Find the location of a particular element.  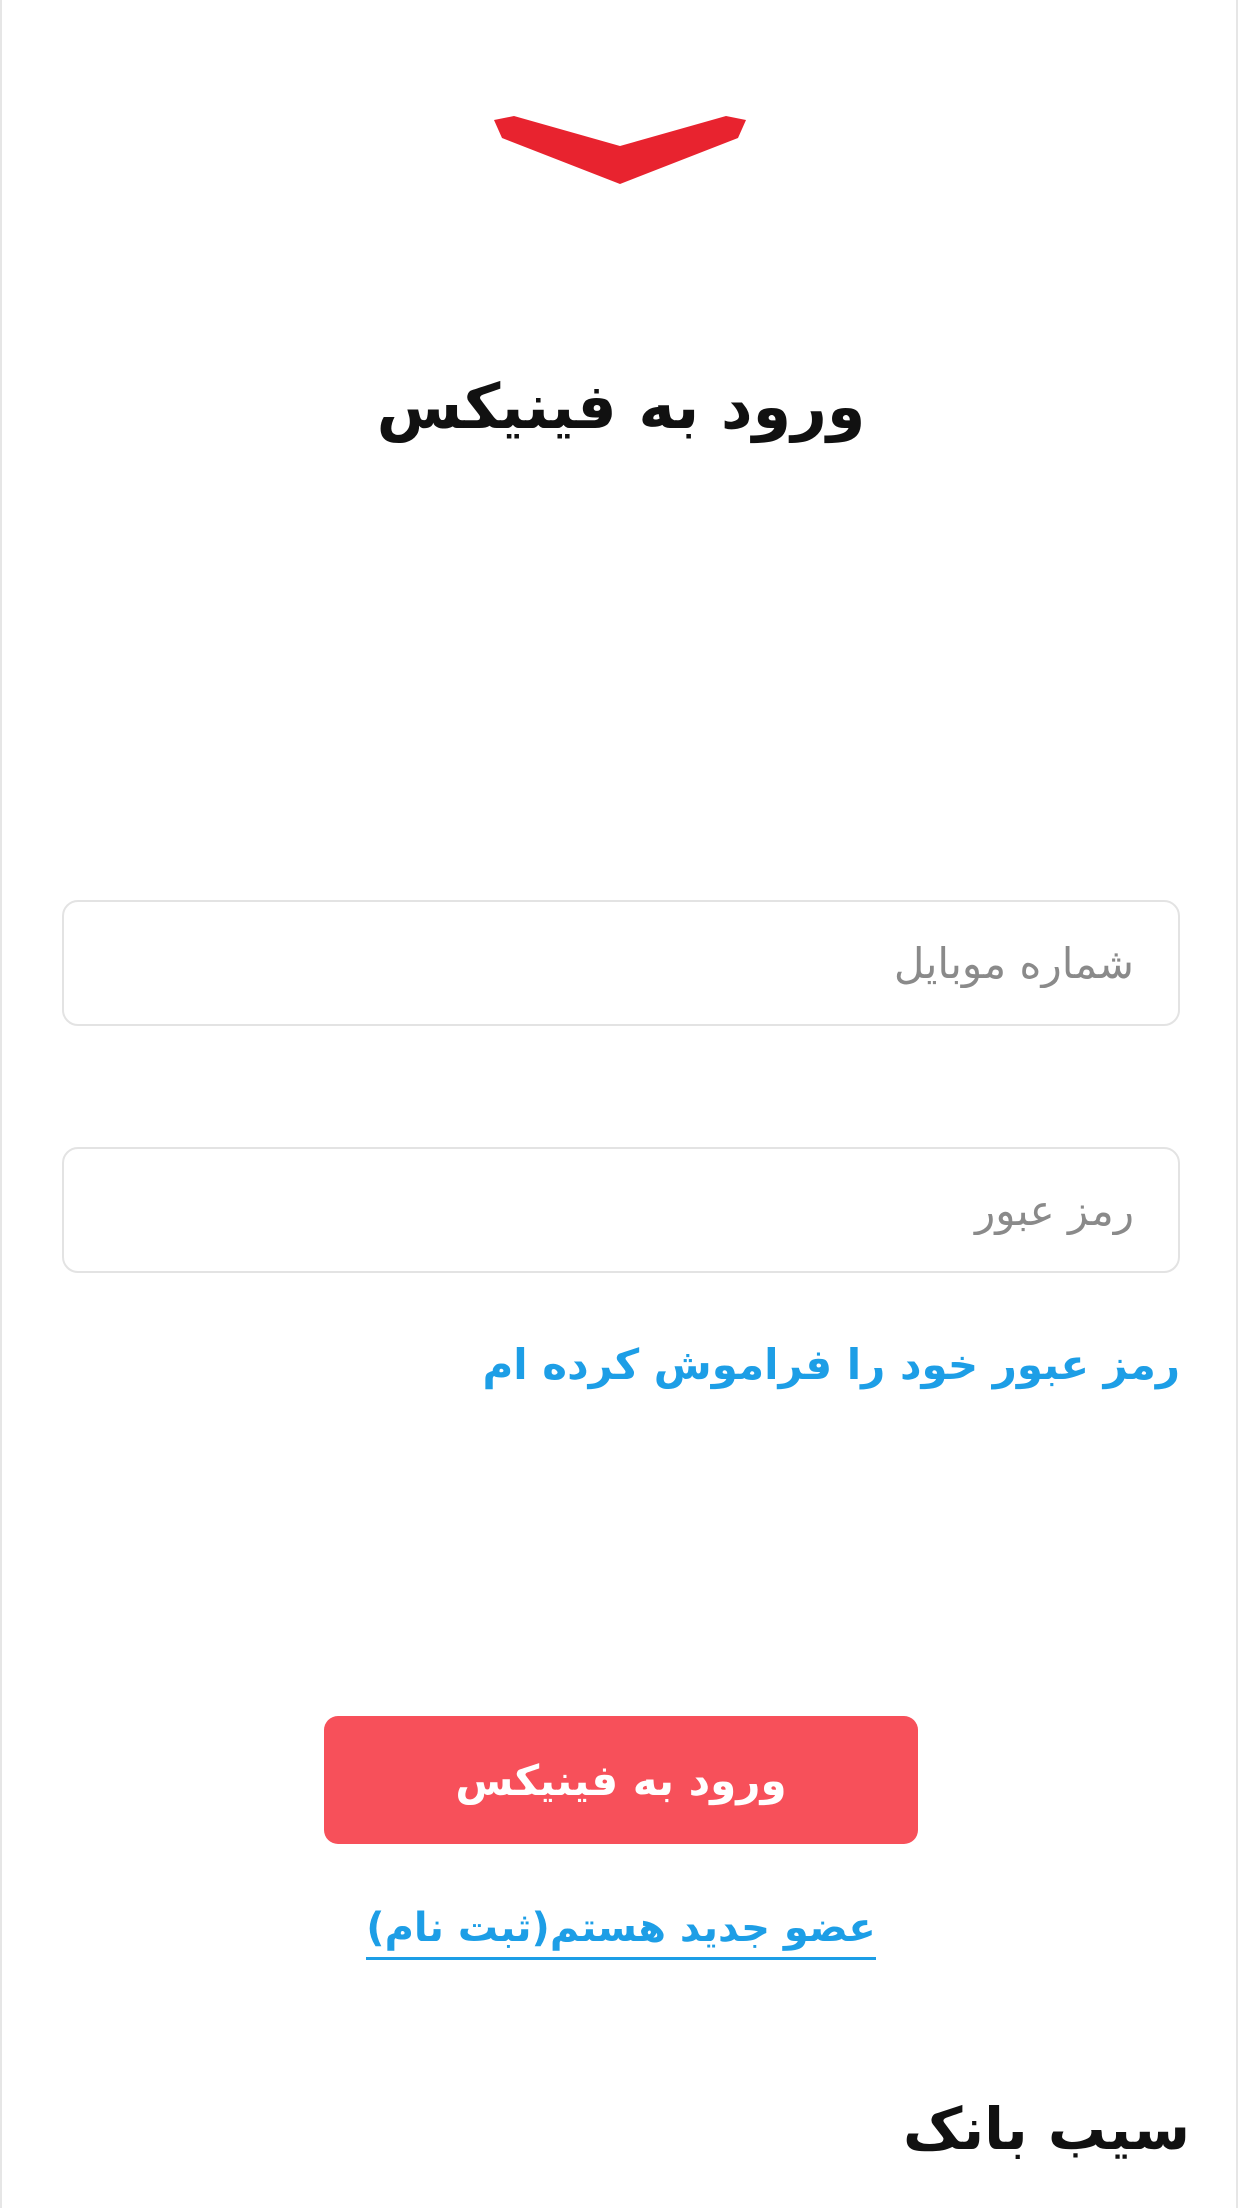

password-input is located at coordinates (621, 1210).